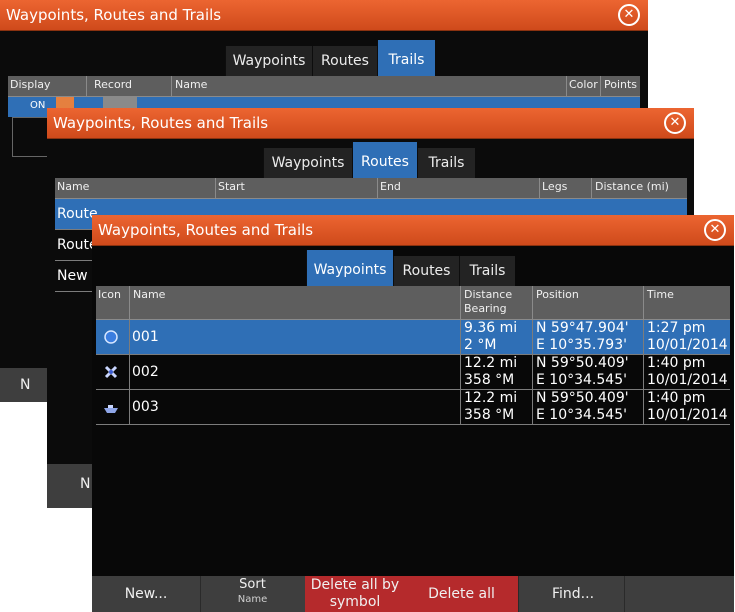  Describe the element at coordinates (38, 105) in the screenshot. I see `display-toggle-label: ON` at that location.